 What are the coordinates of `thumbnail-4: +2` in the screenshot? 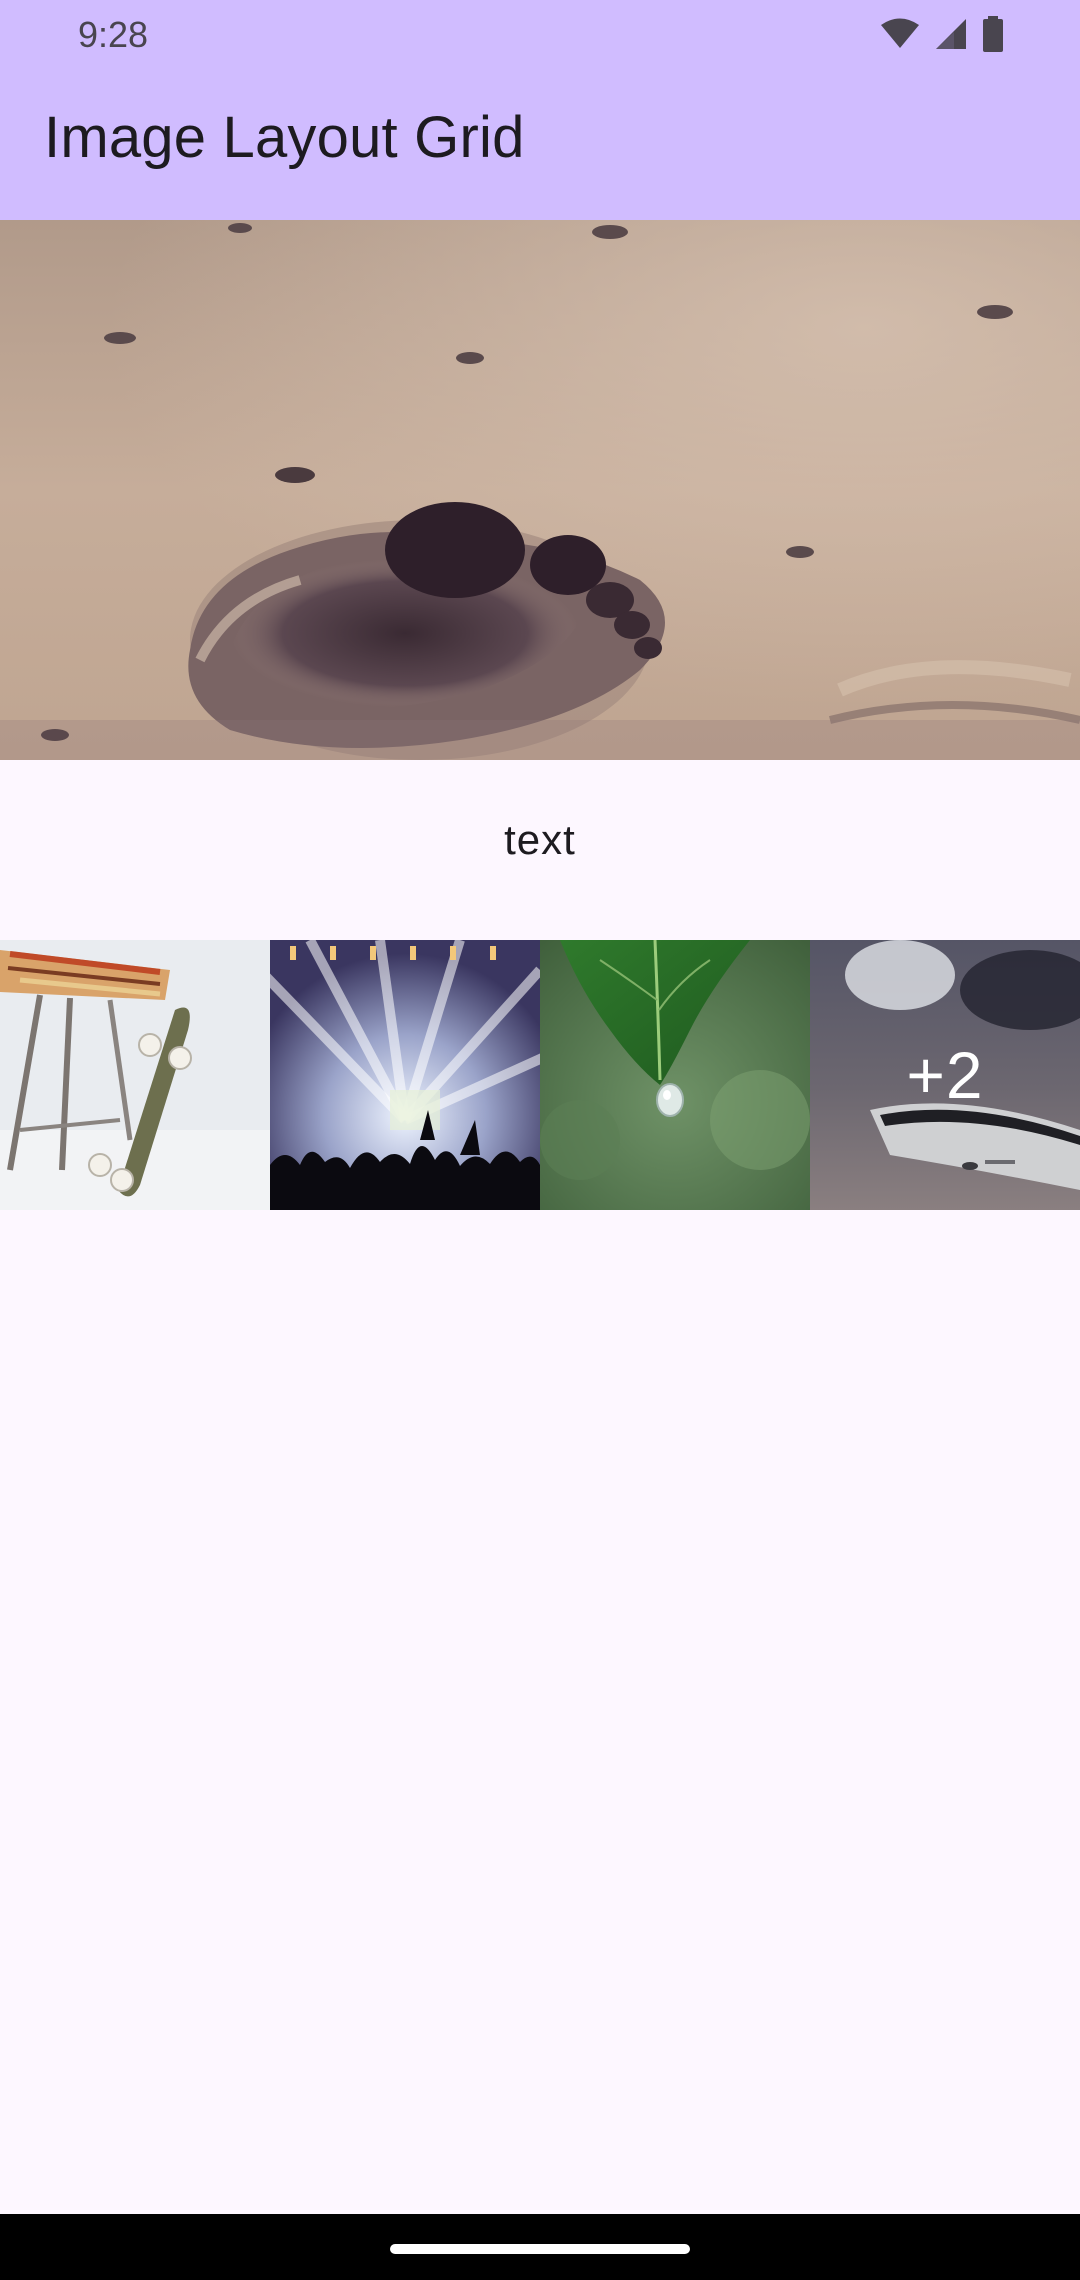 It's located at (945, 1075).